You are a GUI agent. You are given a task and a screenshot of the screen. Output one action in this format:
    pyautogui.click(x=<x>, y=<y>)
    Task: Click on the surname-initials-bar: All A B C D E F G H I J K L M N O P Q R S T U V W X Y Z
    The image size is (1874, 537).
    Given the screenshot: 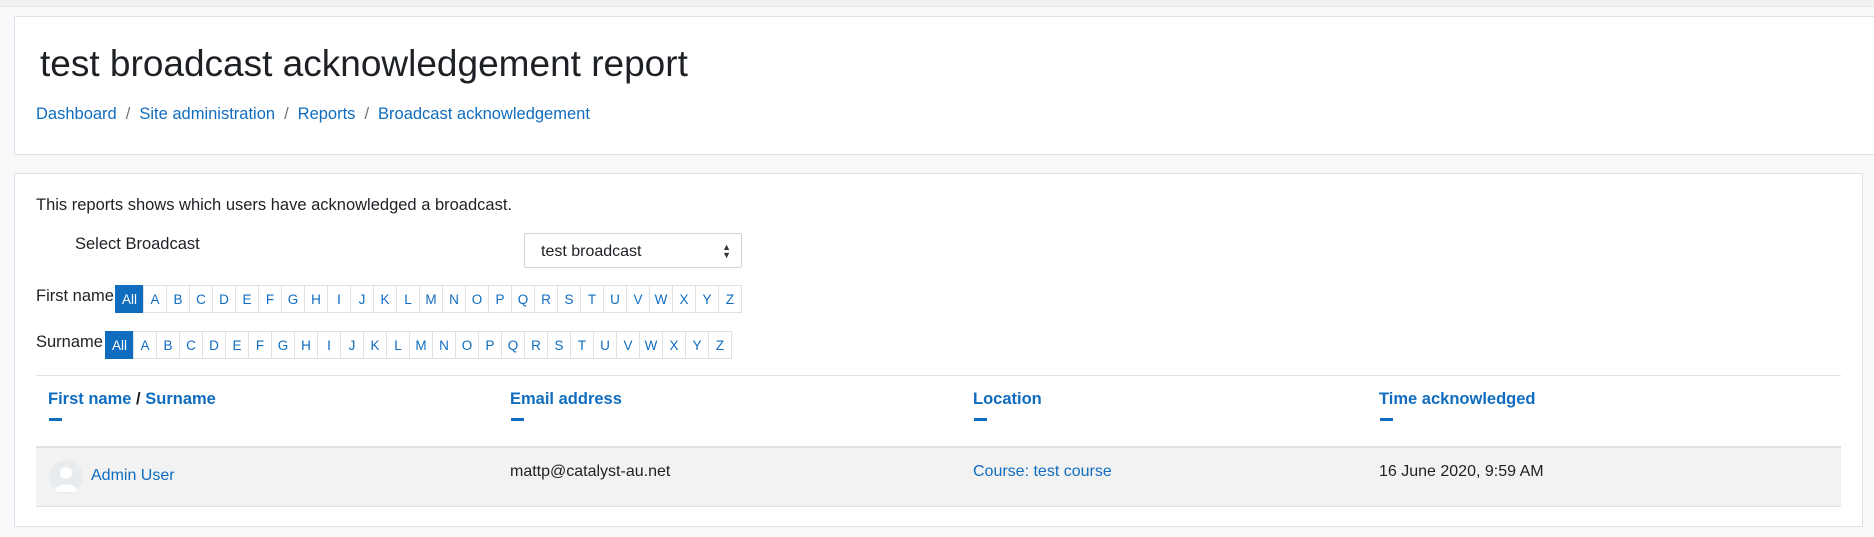 What is the action you would take?
    pyautogui.click(x=419, y=345)
    